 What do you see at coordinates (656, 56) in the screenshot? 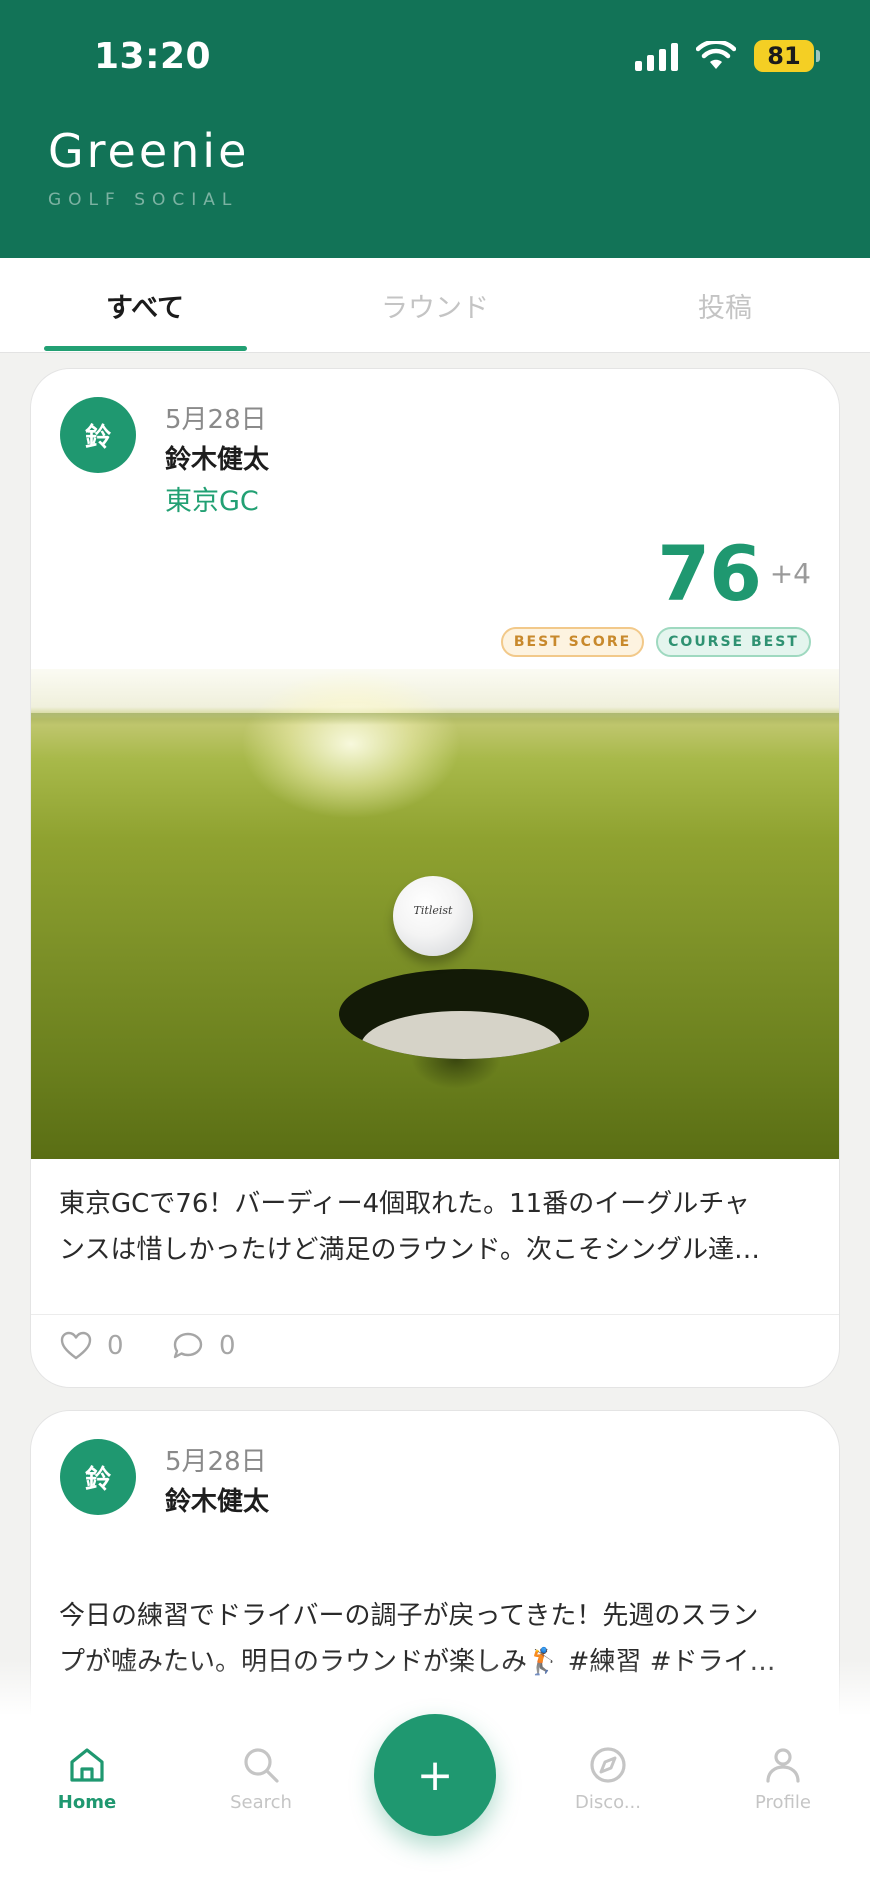
I see `signal-icon` at bounding box center [656, 56].